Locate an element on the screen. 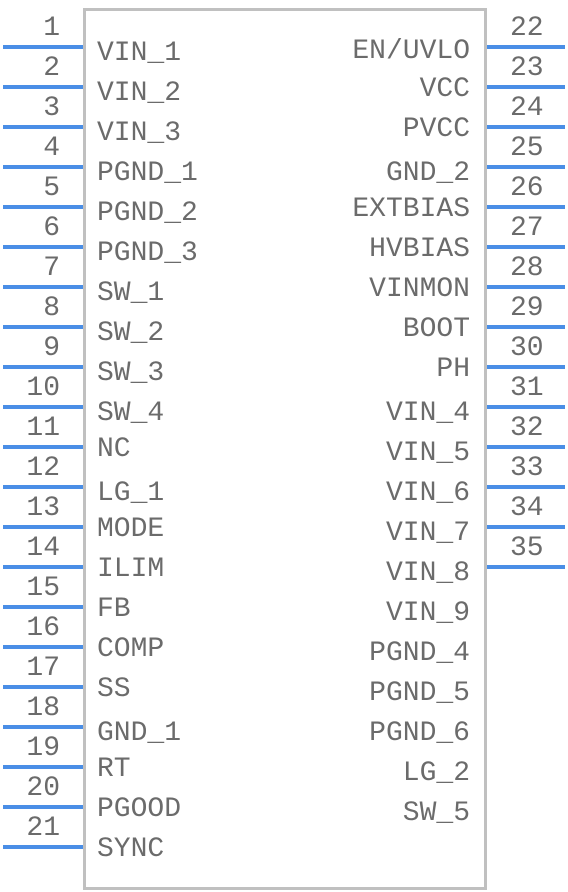 Image resolution: width=568 pixels, height=892 pixels. pin-label-15: FB is located at coordinates (114, 609).